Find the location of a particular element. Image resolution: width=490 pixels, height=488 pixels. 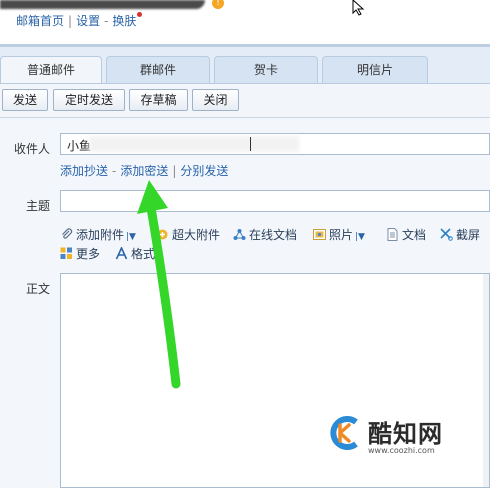

watermark: 酷知网 www.coozhi.com is located at coordinates (391, 439).